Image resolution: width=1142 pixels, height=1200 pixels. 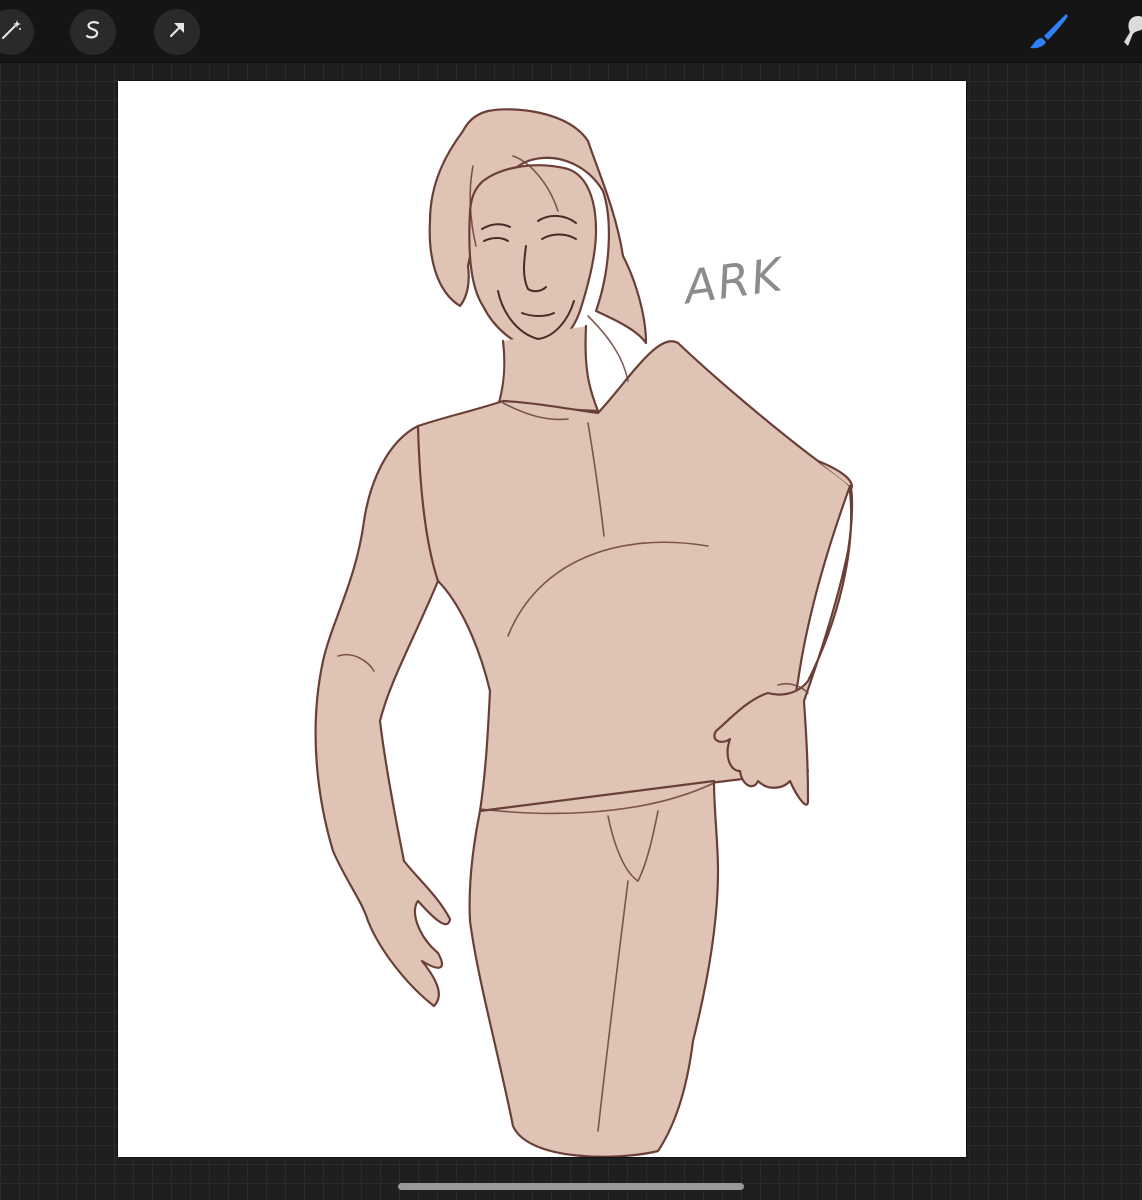 What do you see at coordinates (594, 968) in the screenshot?
I see `legs` at bounding box center [594, 968].